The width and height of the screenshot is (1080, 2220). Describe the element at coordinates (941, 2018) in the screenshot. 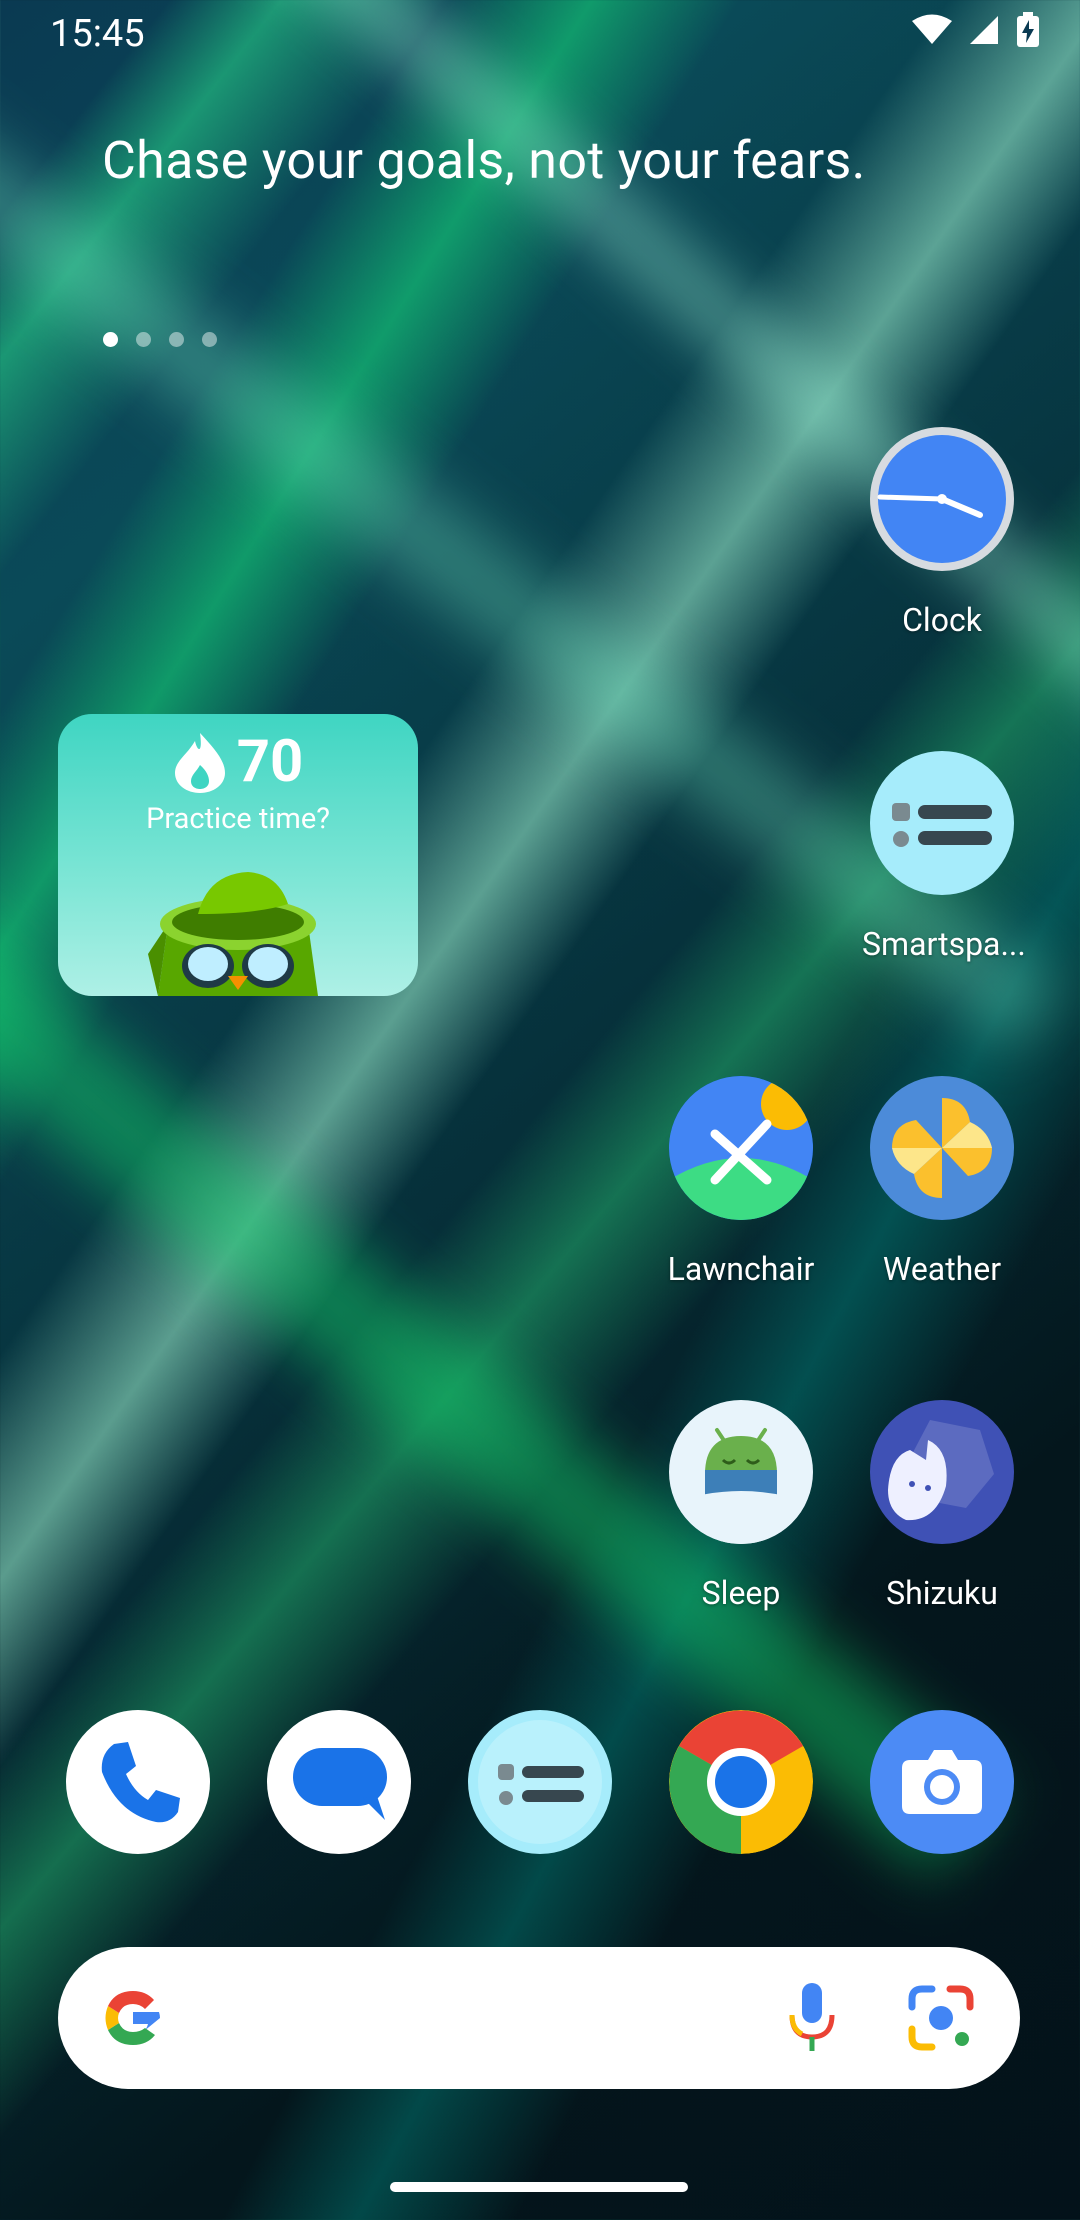

I see `lens-icon` at that location.